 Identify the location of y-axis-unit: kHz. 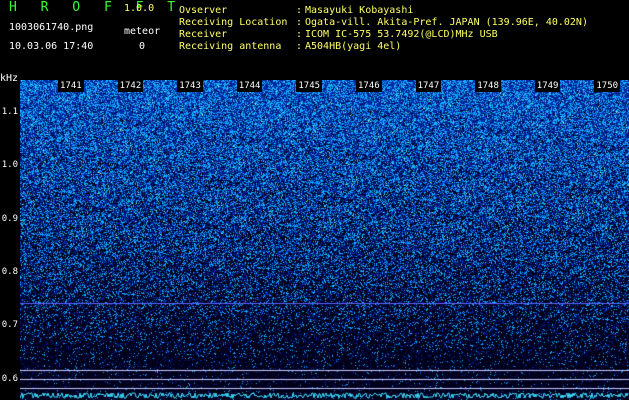
(9, 78).